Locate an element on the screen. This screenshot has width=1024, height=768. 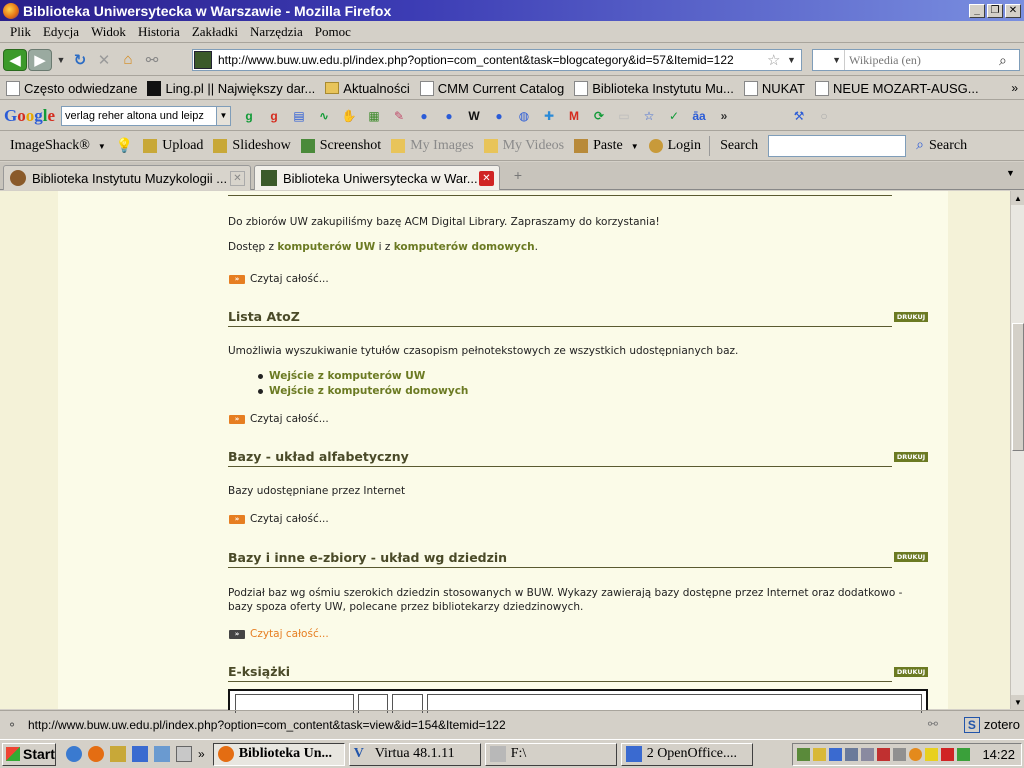
plus-icon: ✚ is located at coordinates (549, 116).